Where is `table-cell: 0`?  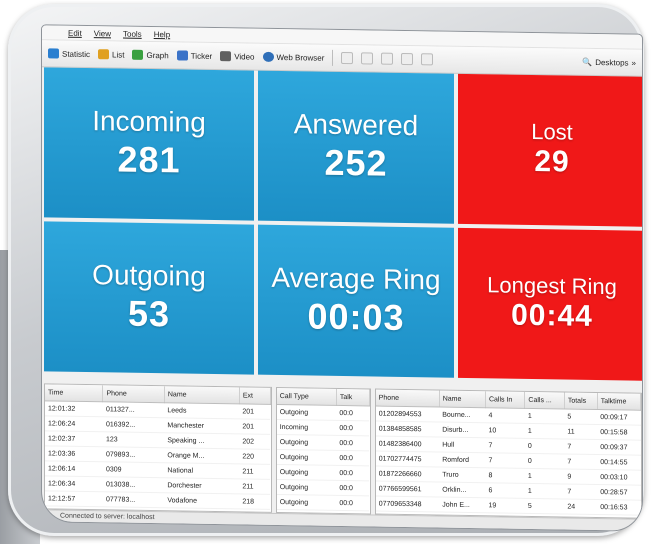 table-cell: 0 is located at coordinates (544, 446).